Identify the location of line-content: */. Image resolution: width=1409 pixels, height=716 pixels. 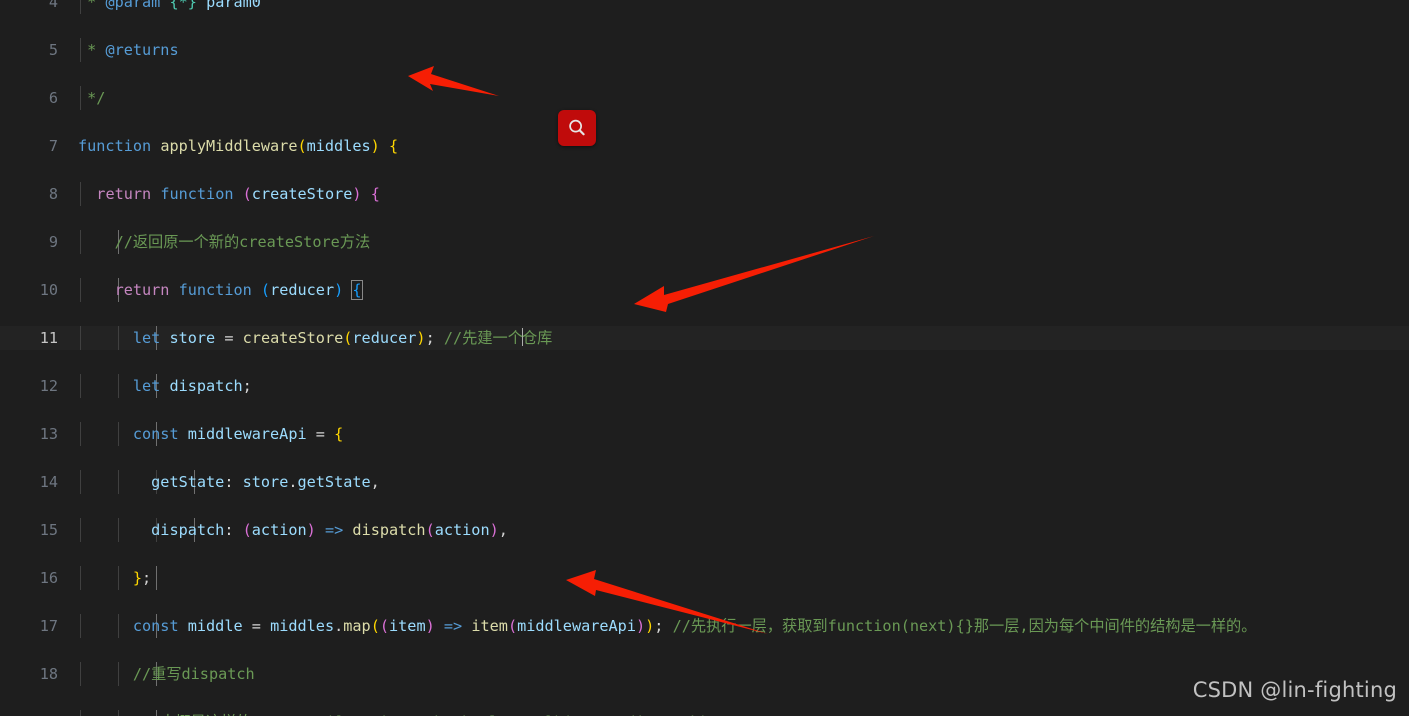
(92, 98).